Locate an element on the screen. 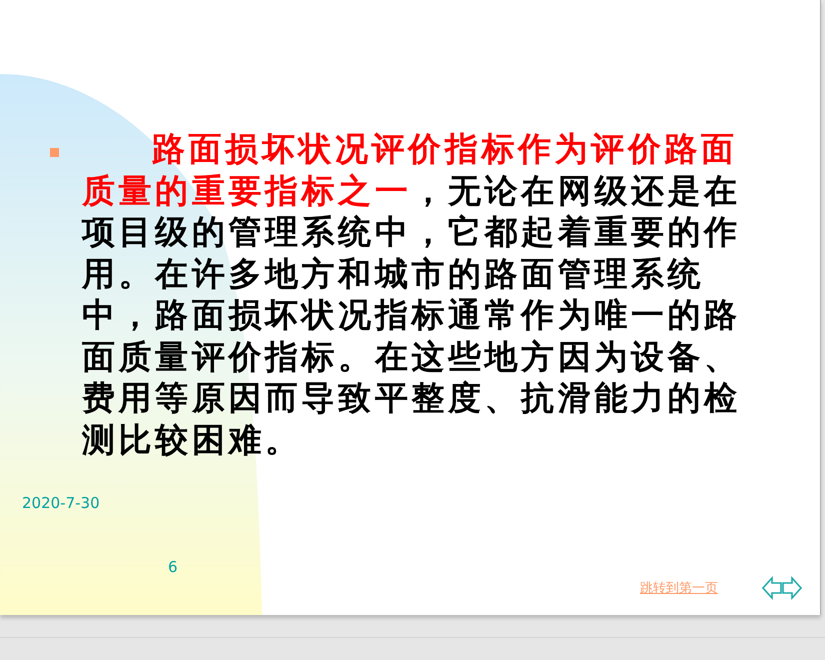  slide-date: 2020-7-30 is located at coordinates (61, 503).